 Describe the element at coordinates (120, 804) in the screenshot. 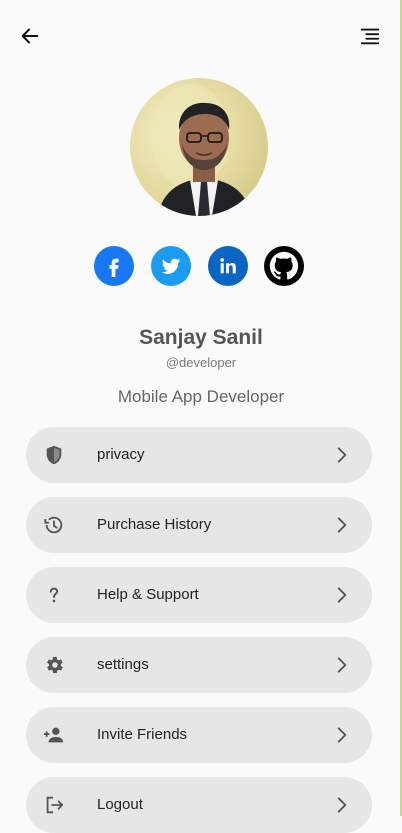

I see `menu-label: Logout` at that location.